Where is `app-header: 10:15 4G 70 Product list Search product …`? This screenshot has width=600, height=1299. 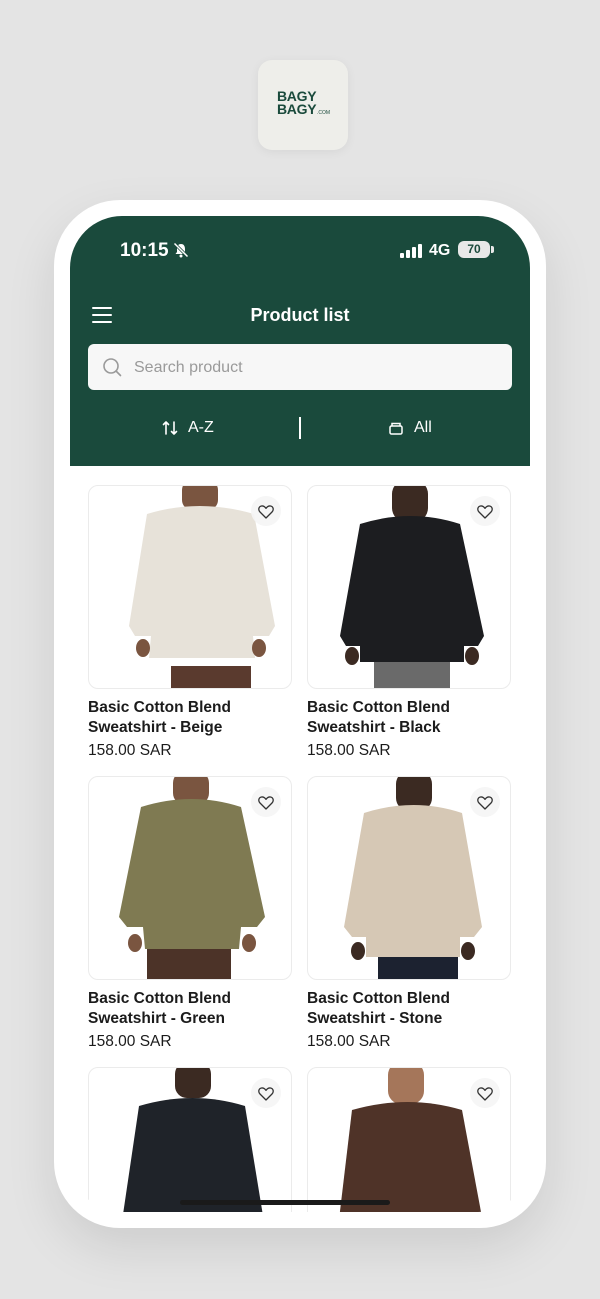
app-header: 10:15 4G 70 Product list Search product … is located at coordinates (300, 341).